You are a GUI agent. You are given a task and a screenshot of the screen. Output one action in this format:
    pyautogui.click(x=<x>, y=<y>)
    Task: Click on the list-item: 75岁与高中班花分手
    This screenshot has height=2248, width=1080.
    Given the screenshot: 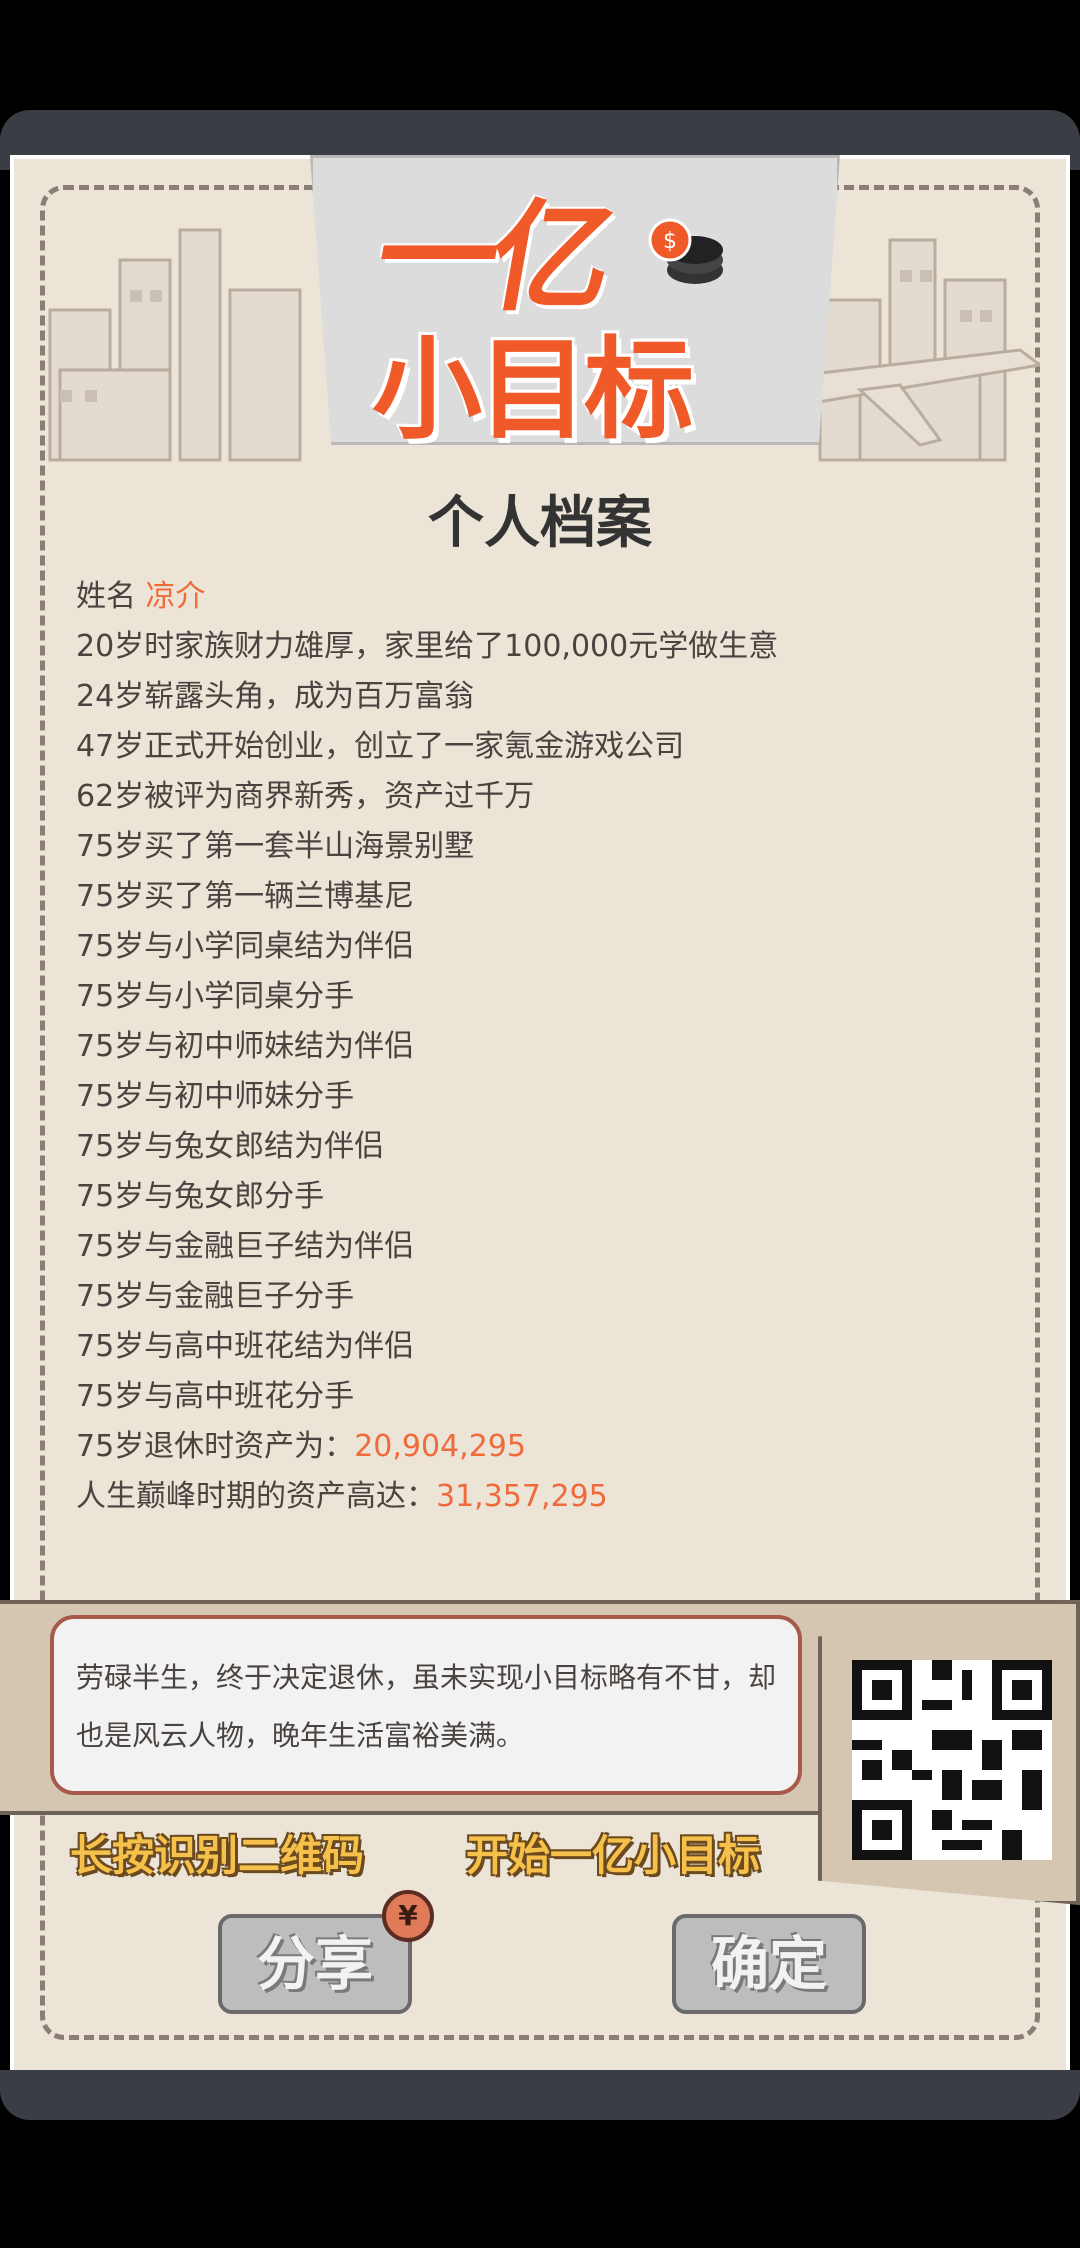 What is the action you would take?
    pyautogui.click(x=215, y=1396)
    